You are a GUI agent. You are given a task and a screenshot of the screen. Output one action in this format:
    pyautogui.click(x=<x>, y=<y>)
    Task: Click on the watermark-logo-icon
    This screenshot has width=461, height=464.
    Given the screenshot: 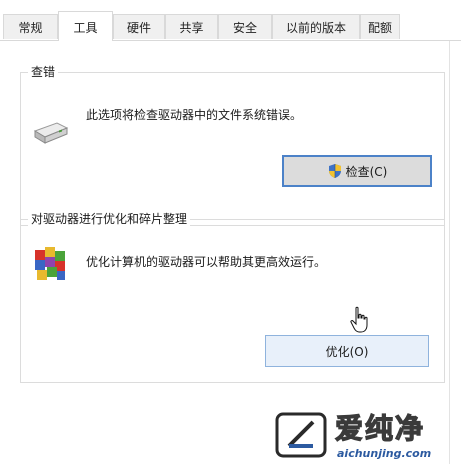 What is the action you would take?
    pyautogui.click(x=301, y=435)
    